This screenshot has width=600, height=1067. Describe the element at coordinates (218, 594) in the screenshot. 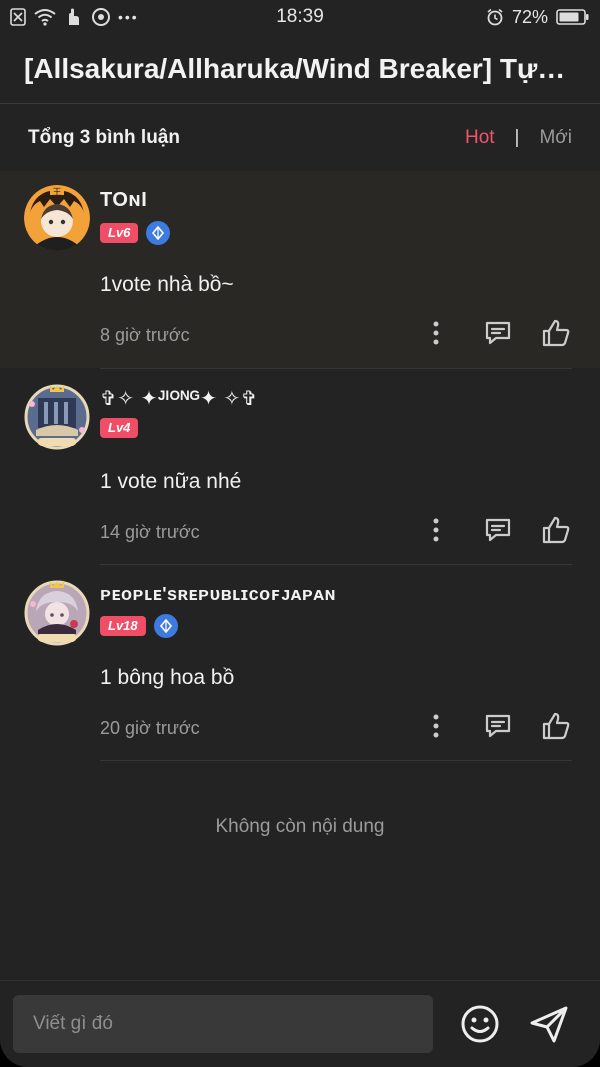

I see `comment-username: ᴘᴇᴏᴘʟᴇ'sʀᴇᴘᴜʙʟɪᴄᴏꜰᴊᴀᴘᴀɴ` at that location.